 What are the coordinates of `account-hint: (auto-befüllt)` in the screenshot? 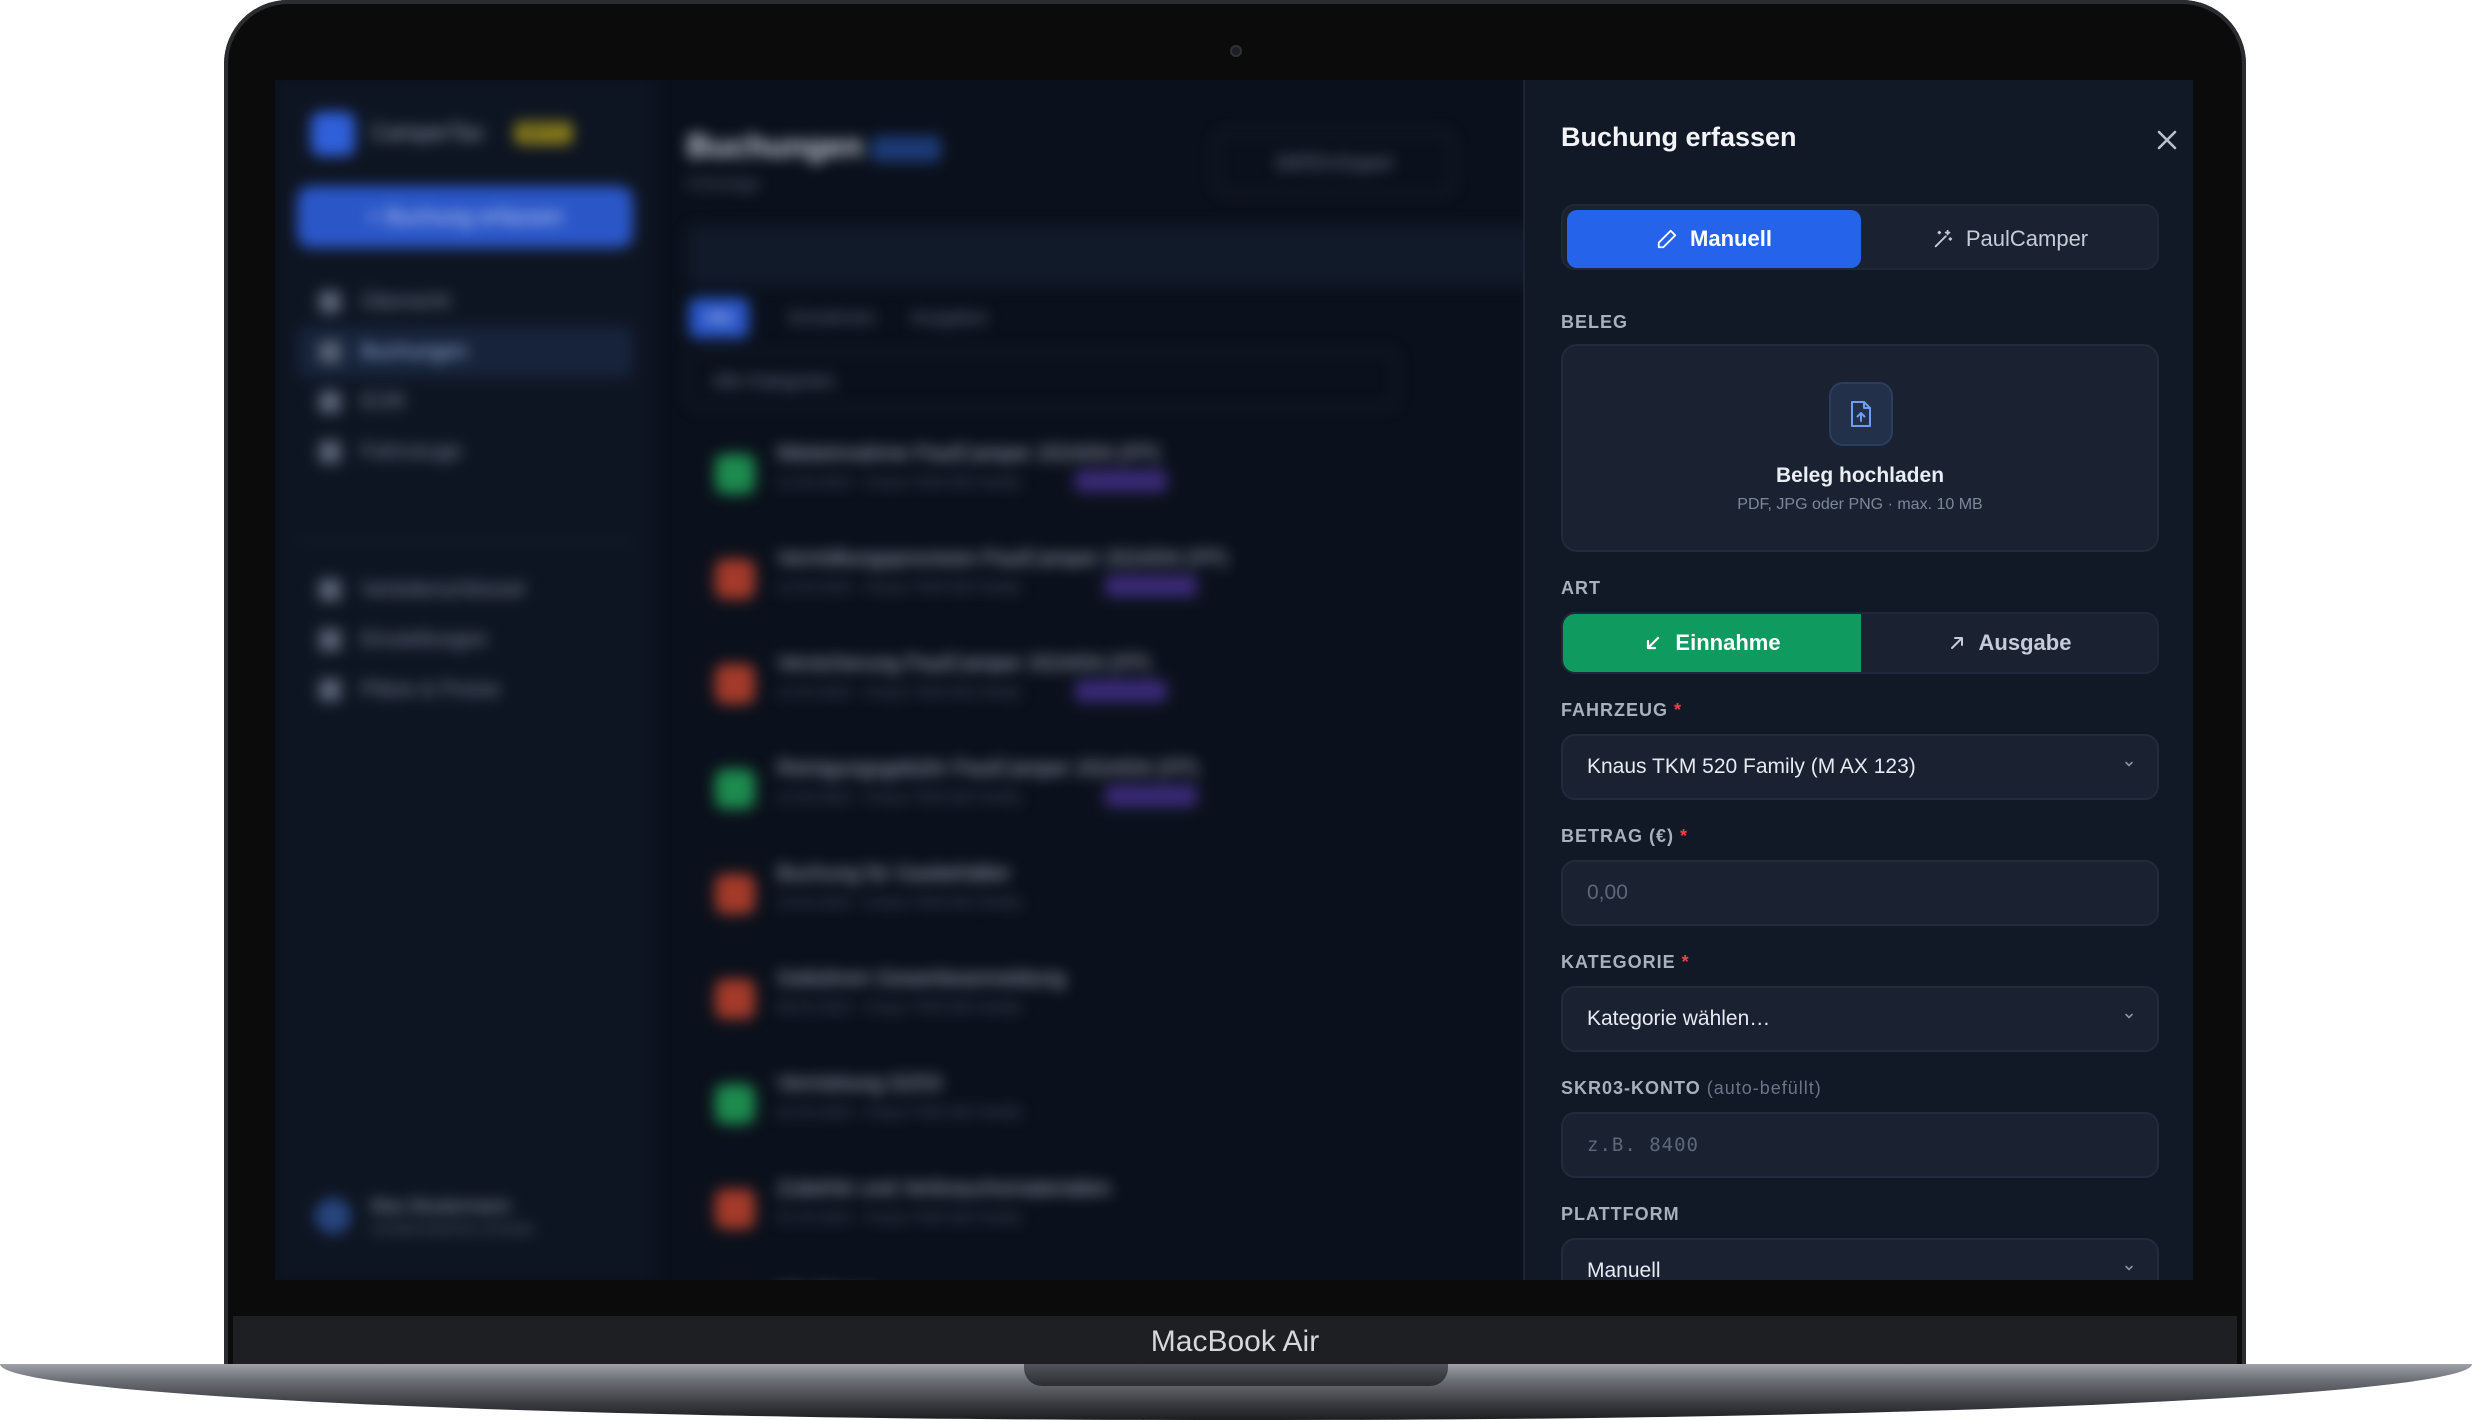 It's located at (1764, 1088).